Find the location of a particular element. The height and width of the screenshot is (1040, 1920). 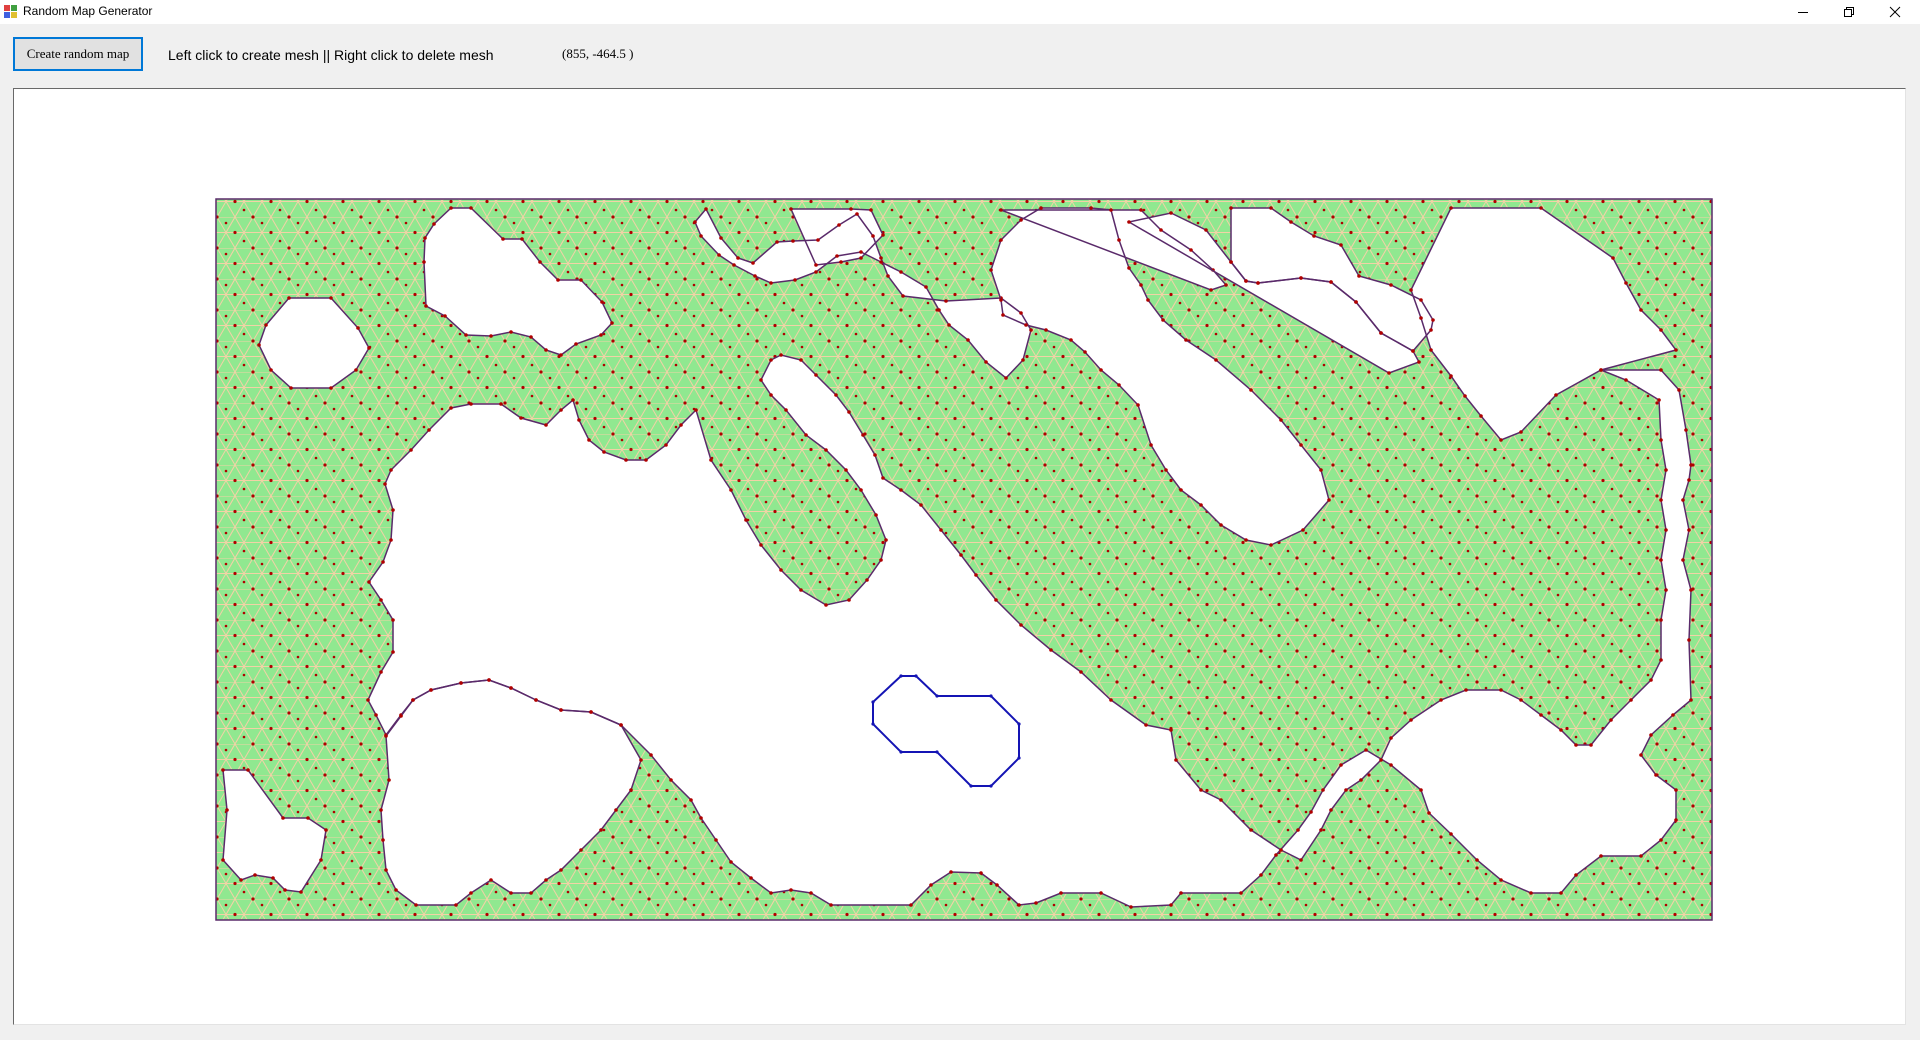

close-button is located at coordinates (1895, 12).